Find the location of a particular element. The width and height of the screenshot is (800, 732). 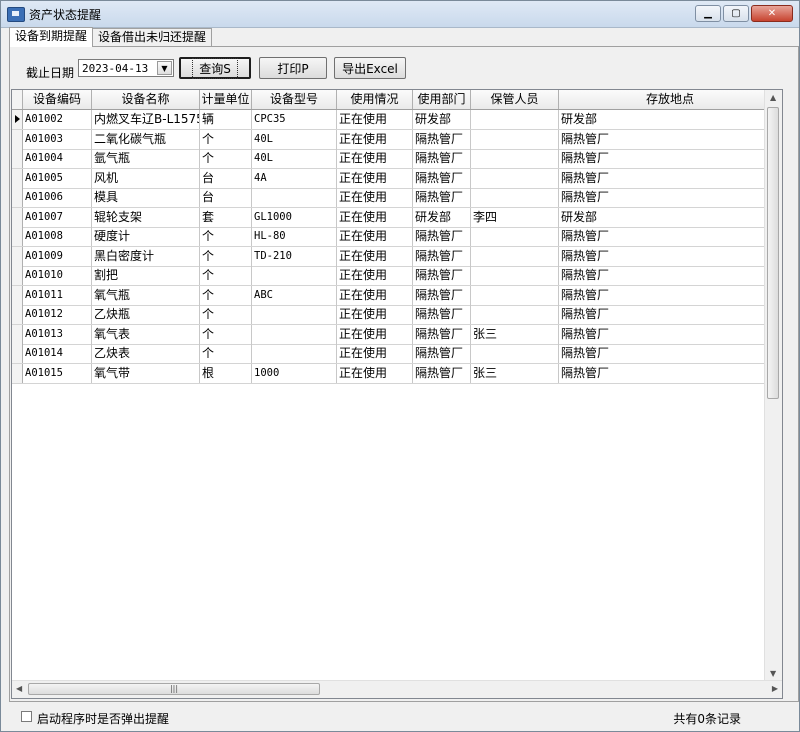

close-icon: ✕ is located at coordinates (772, 13).